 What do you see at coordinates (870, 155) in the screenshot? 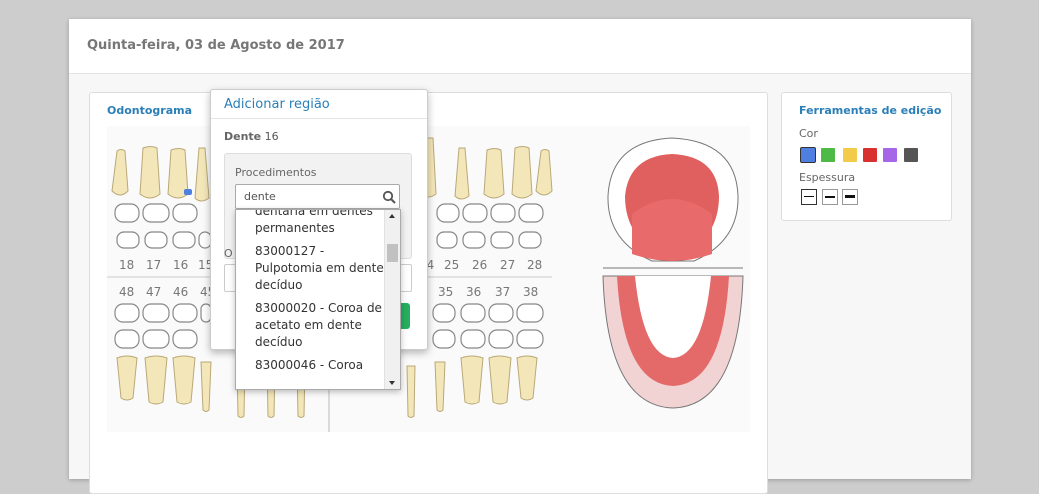
I see `color-swatch-red` at bounding box center [870, 155].